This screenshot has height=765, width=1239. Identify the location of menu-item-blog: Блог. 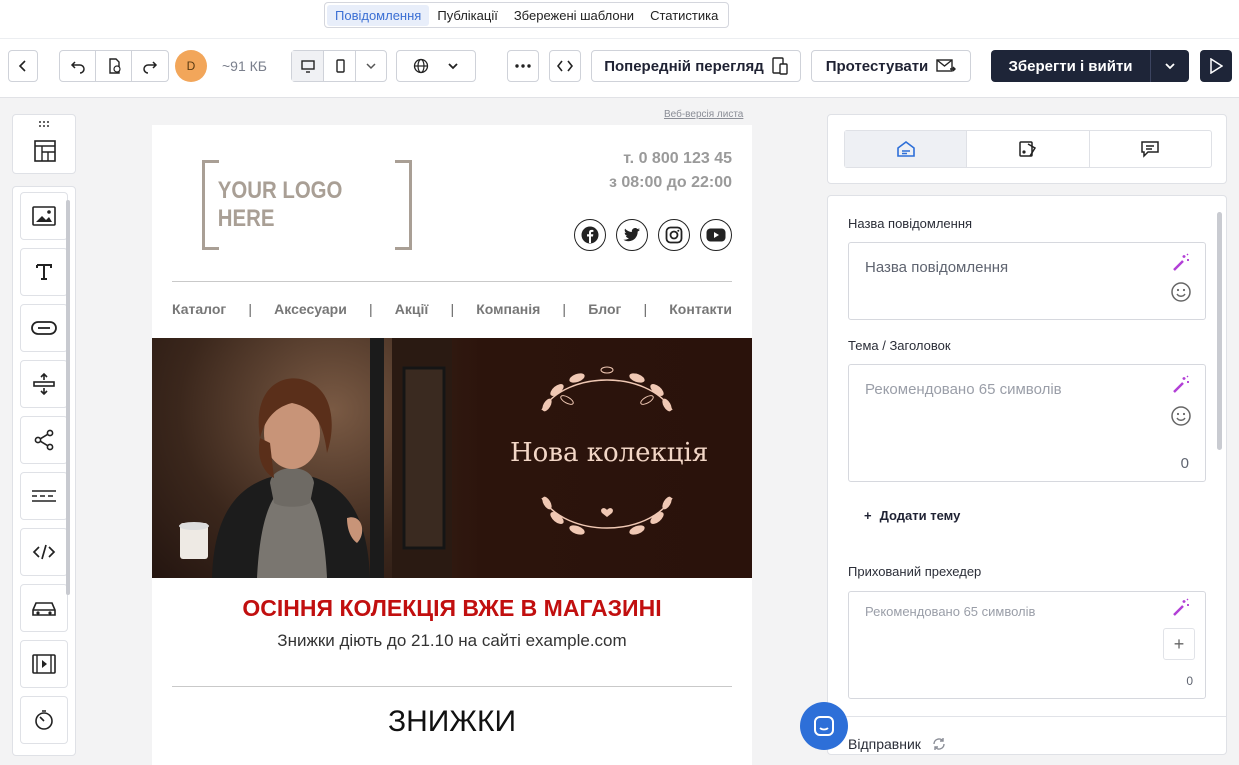
(604, 309).